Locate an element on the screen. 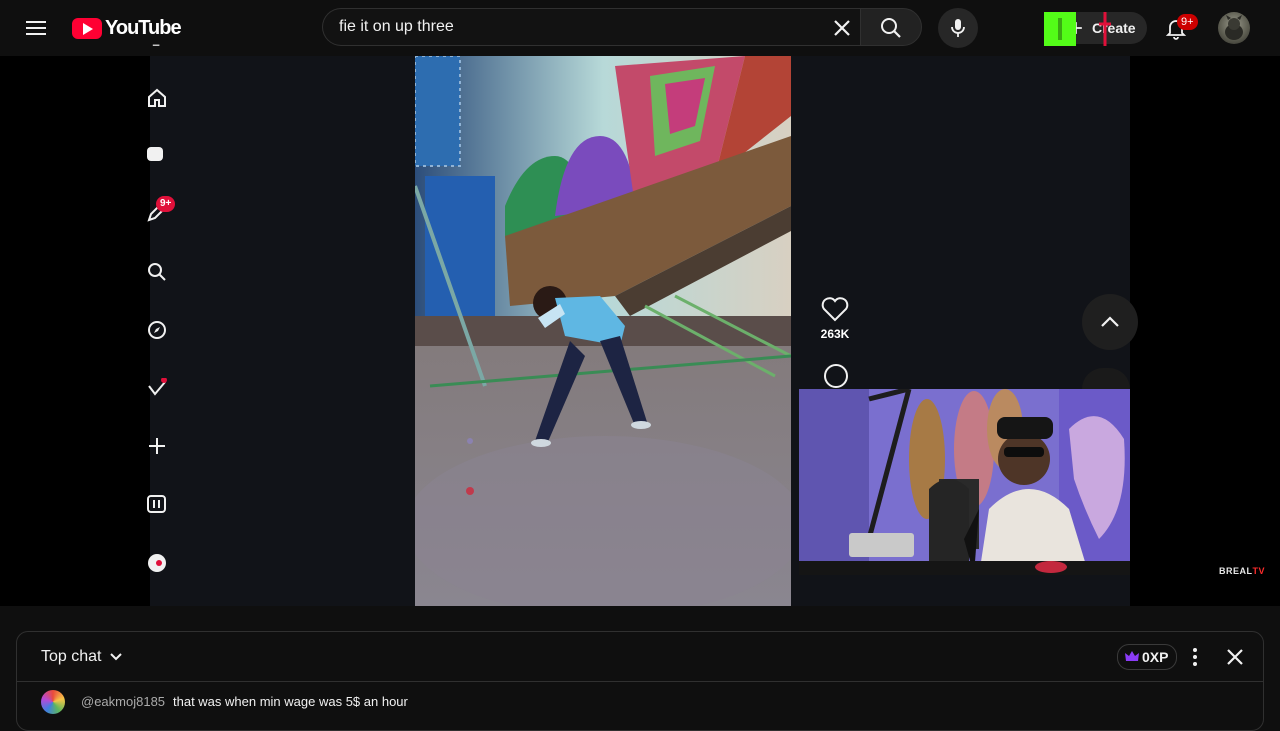 The height and width of the screenshot is (731, 1280). youtube-logo: YouTube is located at coordinates (127, 27).